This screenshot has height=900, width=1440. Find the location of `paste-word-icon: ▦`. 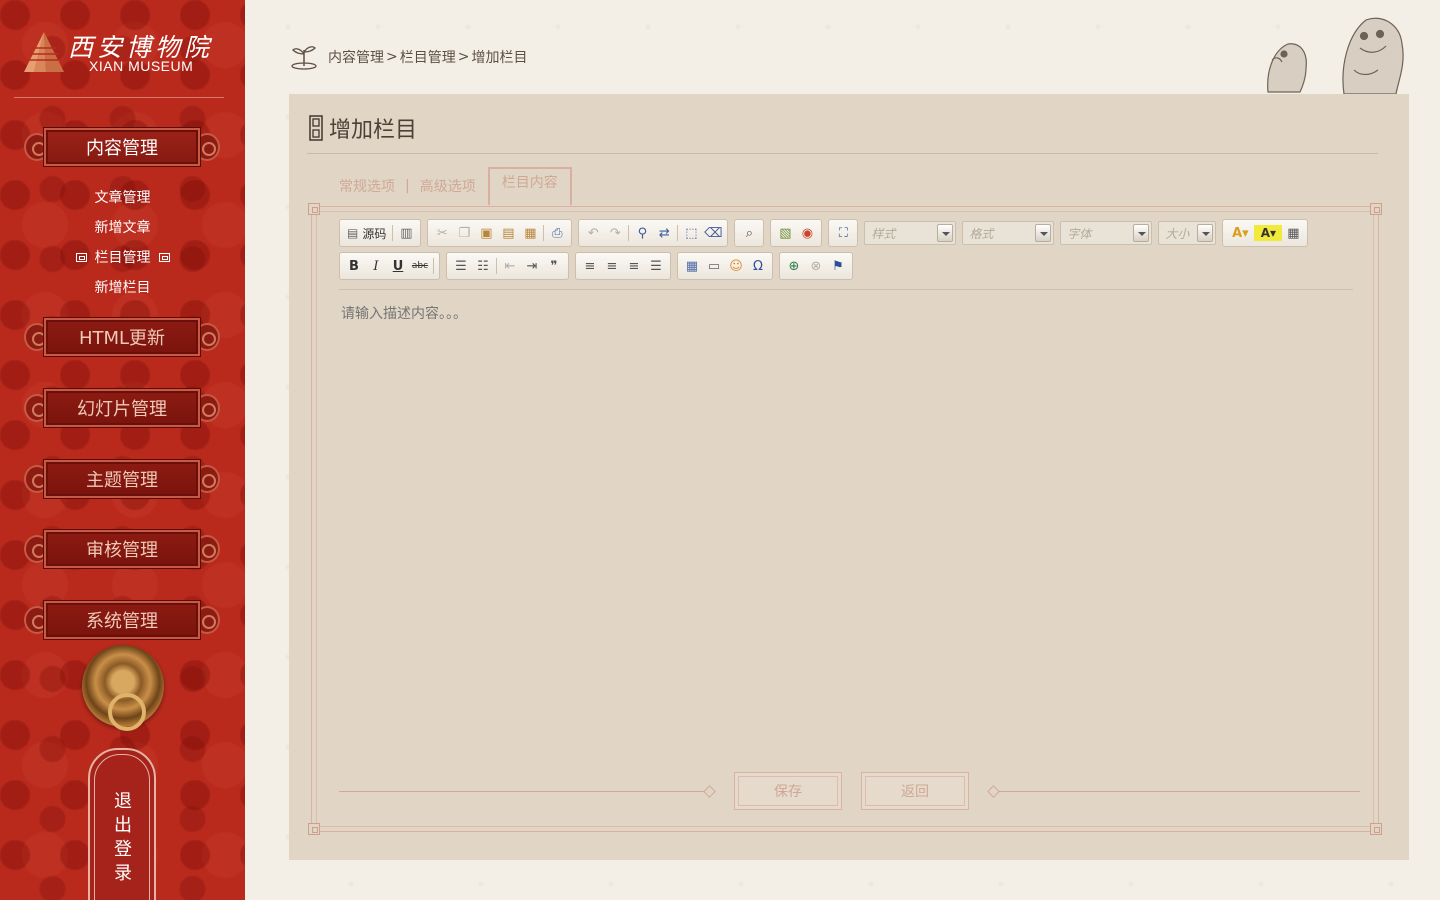

paste-word-icon: ▦ is located at coordinates (530, 233).